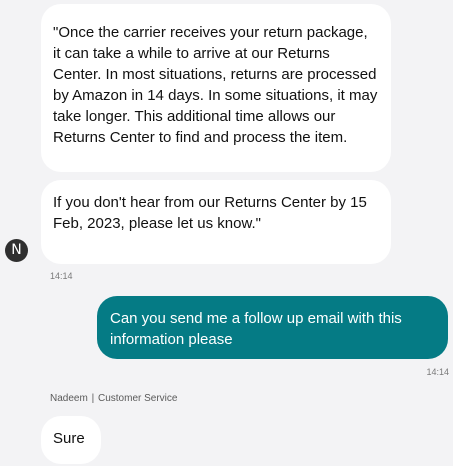 Image resolution: width=453 pixels, height=466 pixels. Describe the element at coordinates (61, 276) in the screenshot. I see `agent-message-timestamp: 14:14` at that location.